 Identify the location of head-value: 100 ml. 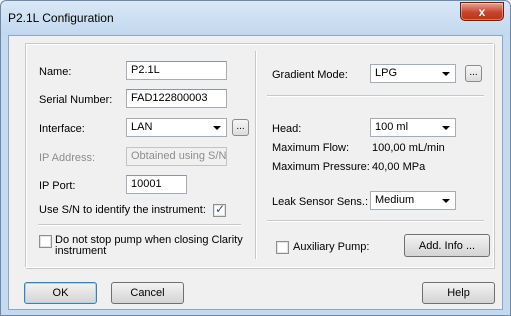
(392, 127).